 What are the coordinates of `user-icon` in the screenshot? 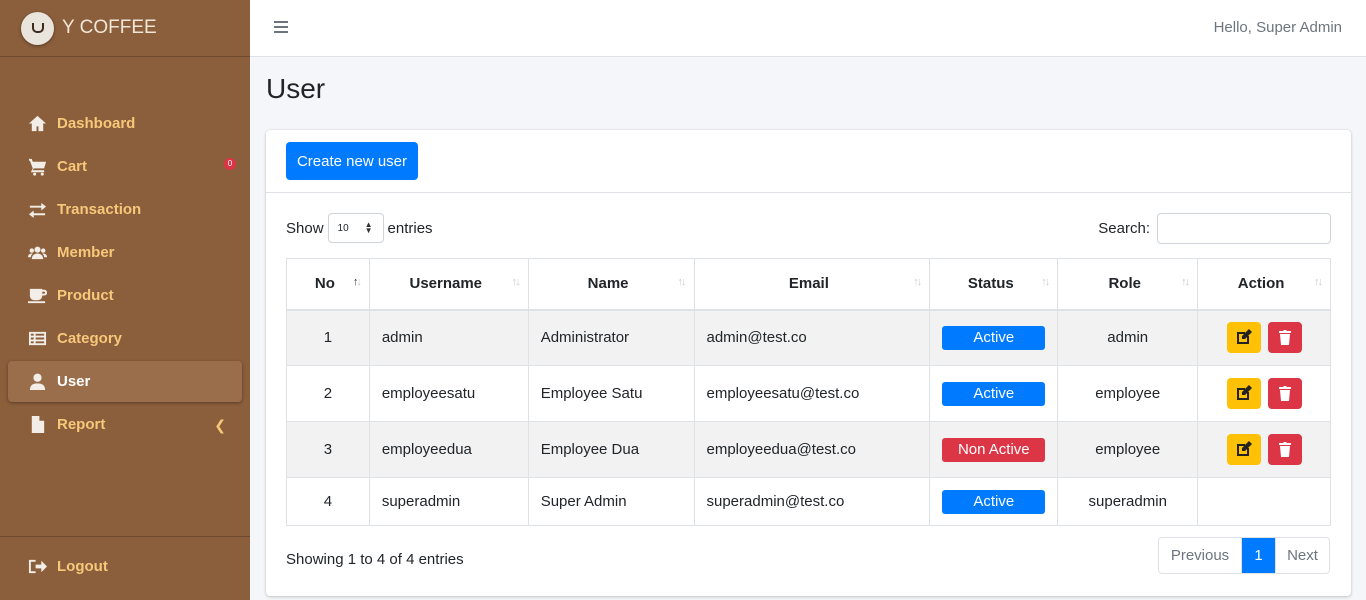 It's located at (37, 382).